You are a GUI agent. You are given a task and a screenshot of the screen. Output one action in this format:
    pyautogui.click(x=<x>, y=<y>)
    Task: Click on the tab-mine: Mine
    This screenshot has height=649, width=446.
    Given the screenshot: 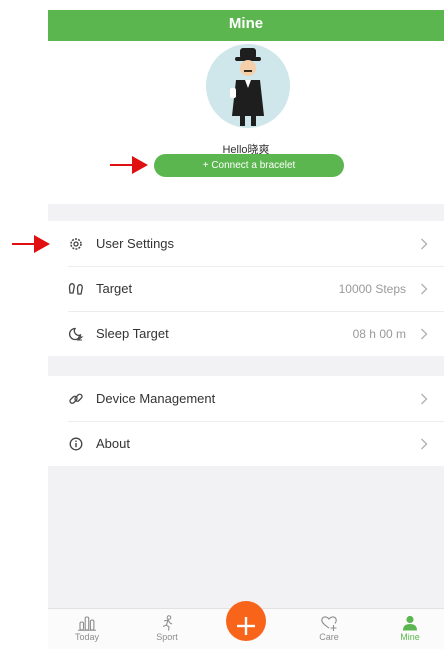 What is the action you would take?
    pyautogui.click(x=410, y=629)
    